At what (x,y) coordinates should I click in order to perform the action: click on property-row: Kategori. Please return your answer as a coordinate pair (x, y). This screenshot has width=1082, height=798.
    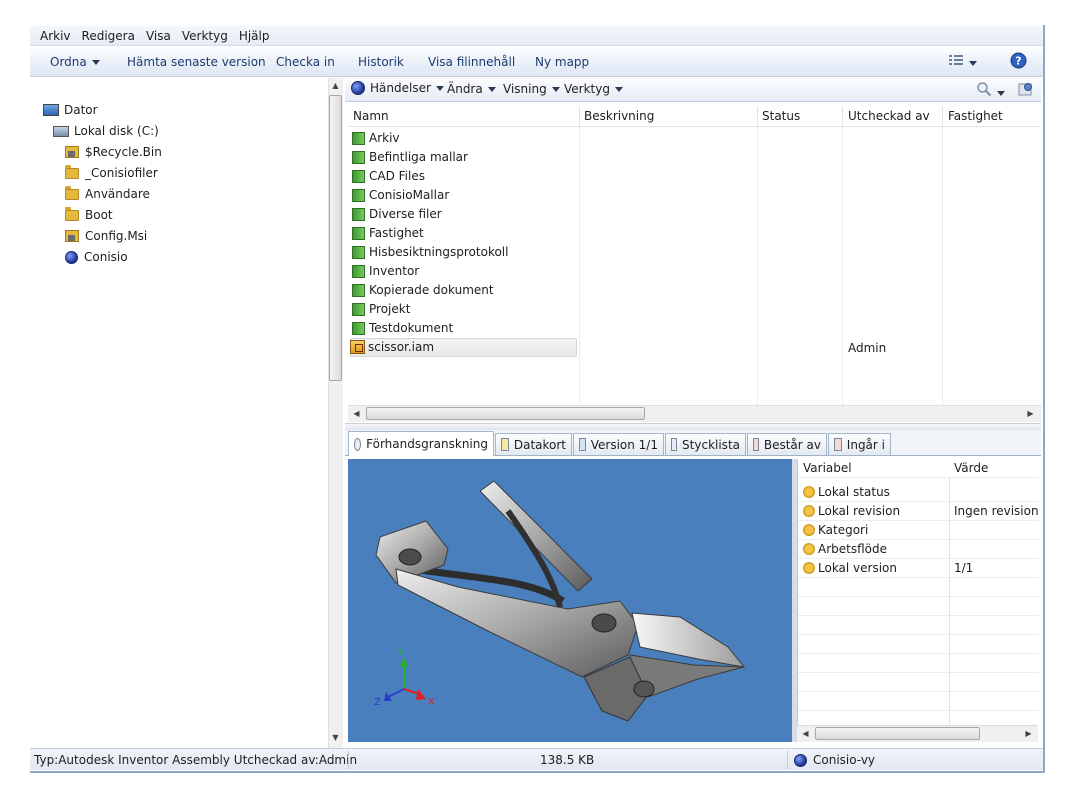
    Looking at the image, I should click on (918, 530).